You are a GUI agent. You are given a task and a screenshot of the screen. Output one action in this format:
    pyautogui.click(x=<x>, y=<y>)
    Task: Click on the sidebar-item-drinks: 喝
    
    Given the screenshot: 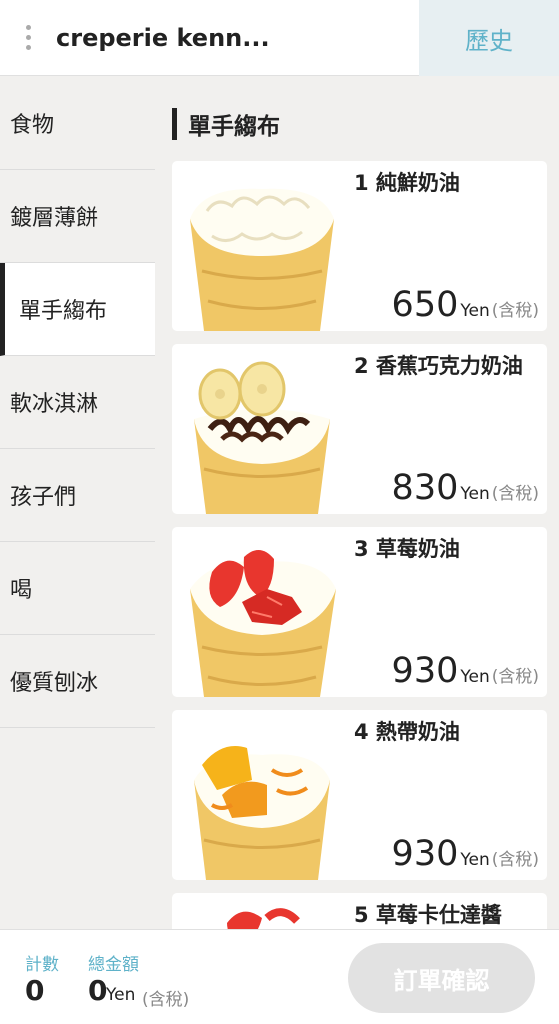 What is the action you would take?
    pyautogui.click(x=77, y=588)
    